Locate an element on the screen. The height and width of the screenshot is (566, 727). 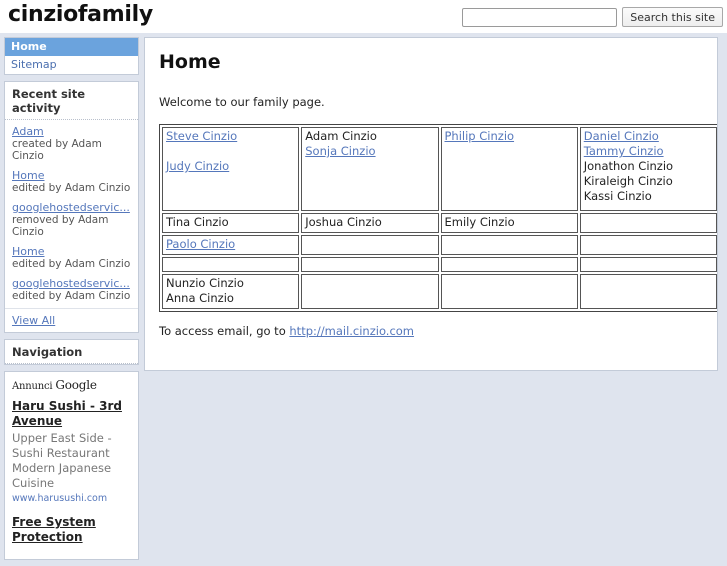
table-cell: Philip Cinzio is located at coordinates (509, 169).